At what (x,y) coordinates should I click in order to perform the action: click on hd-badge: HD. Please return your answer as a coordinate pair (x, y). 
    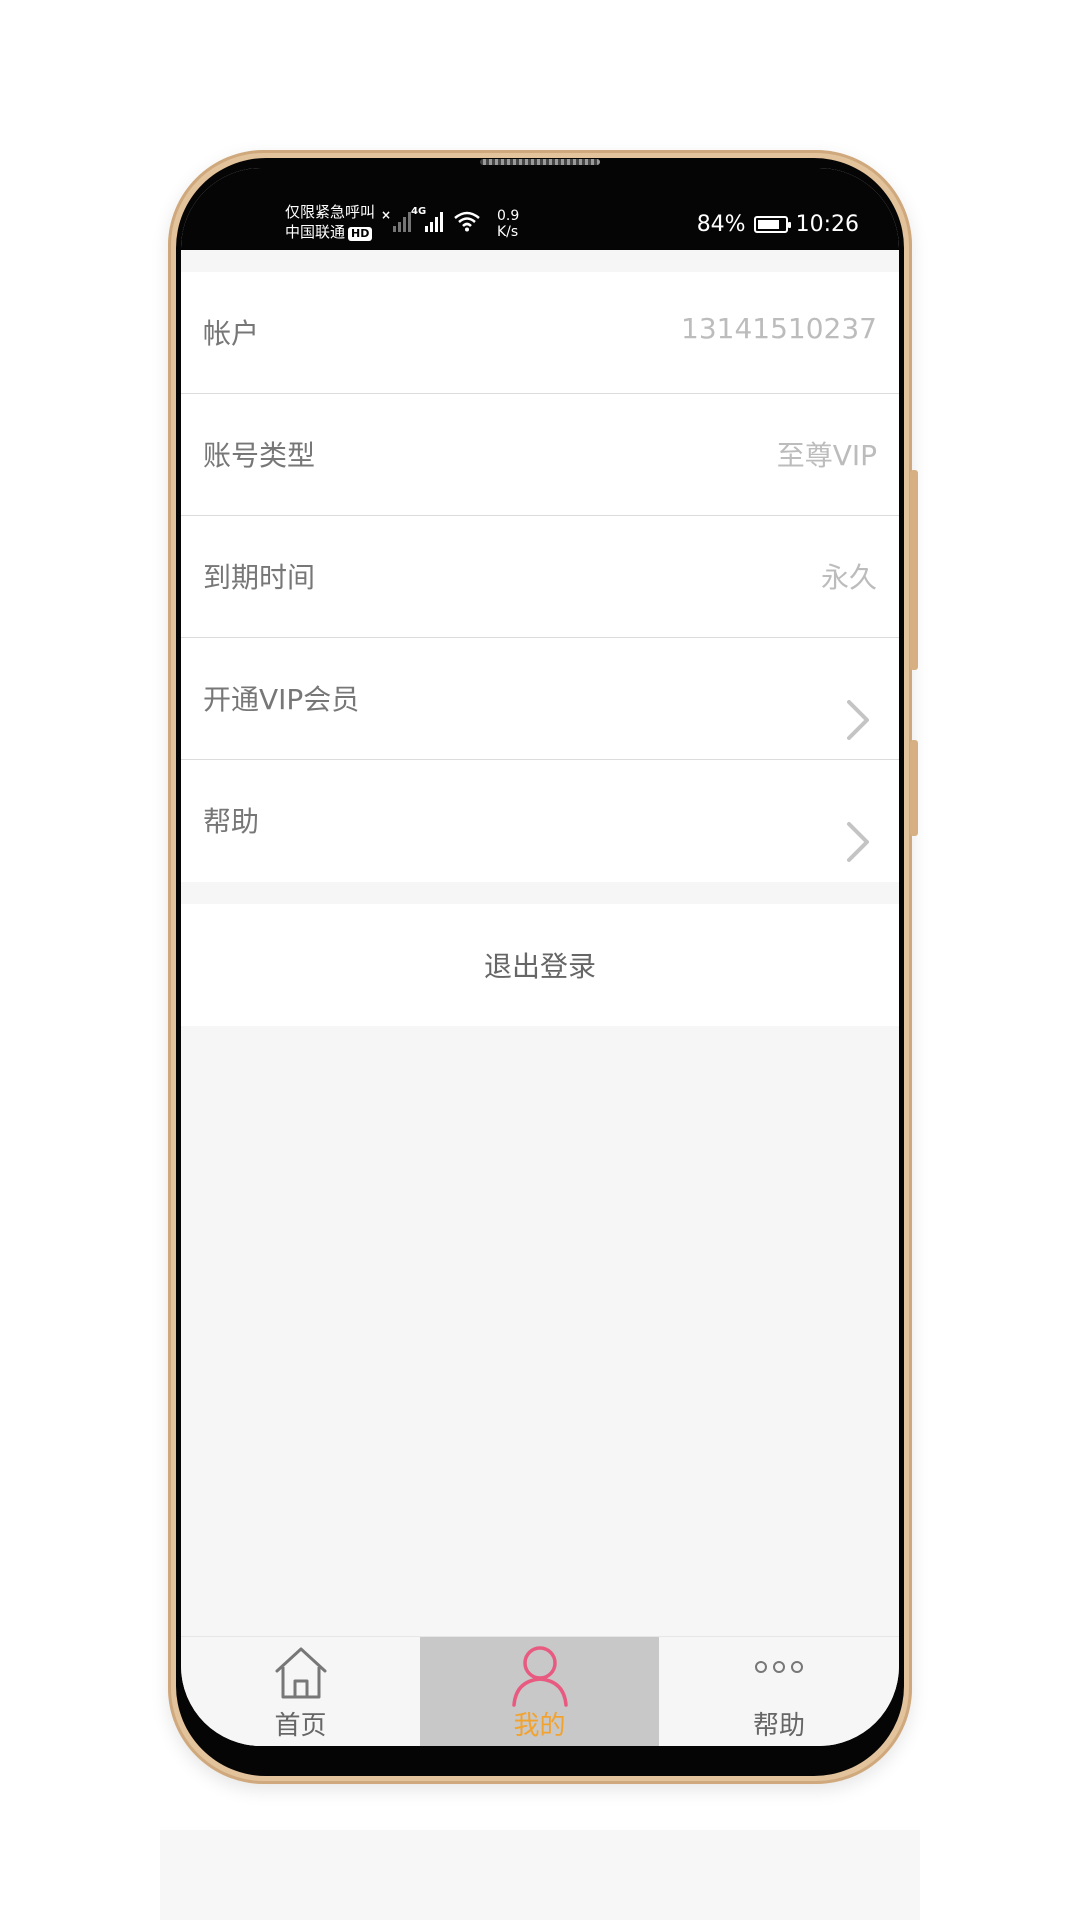
    Looking at the image, I should click on (360, 234).